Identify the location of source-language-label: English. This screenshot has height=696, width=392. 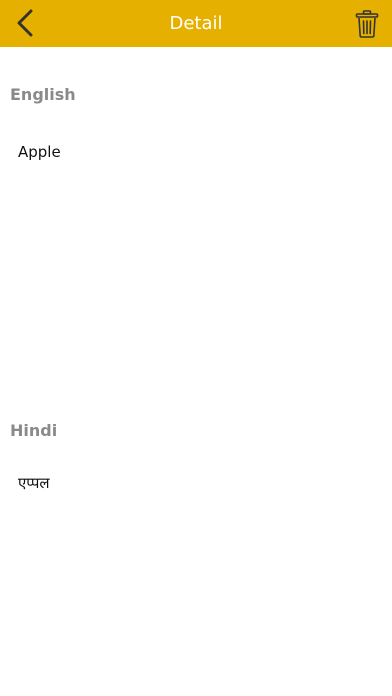
(43, 94).